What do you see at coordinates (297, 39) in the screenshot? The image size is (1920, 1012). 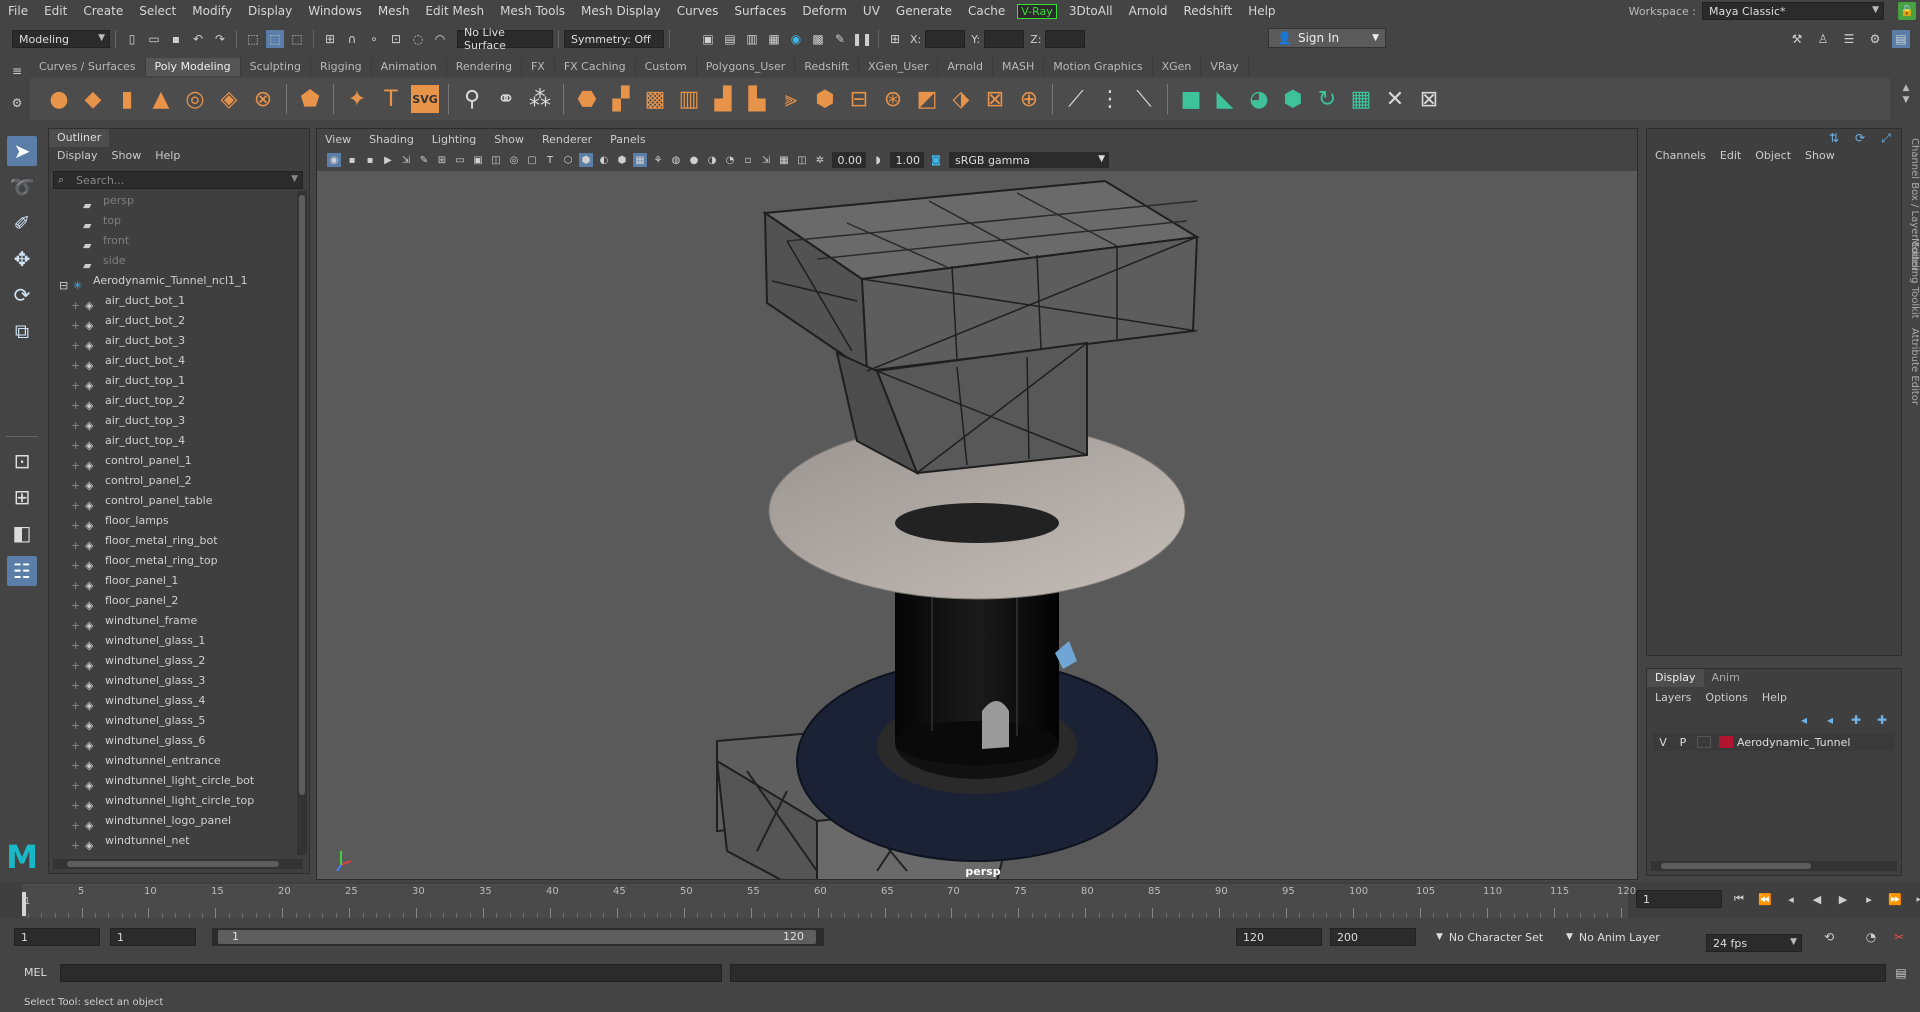 I see `select-component-icon: ⬚` at bounding box center [297, 39].